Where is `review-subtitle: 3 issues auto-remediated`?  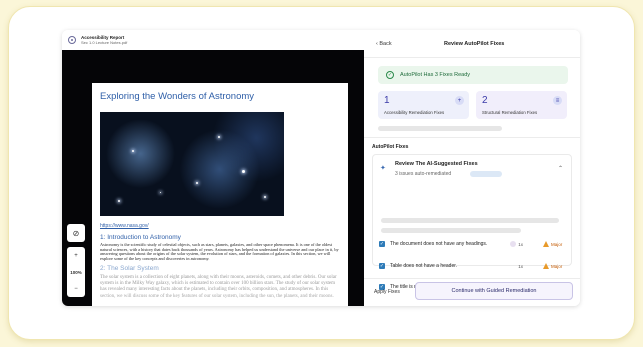 review-subtitle: 3 issues auto-remediated is located at coordinates (423, 174).